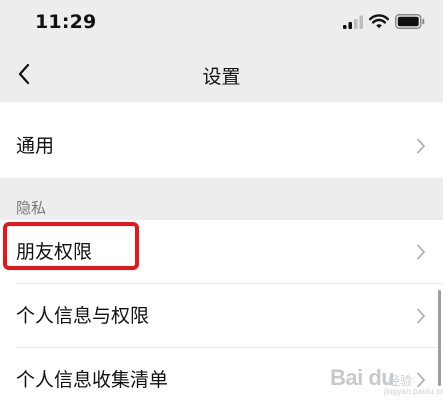  What do you see at coordinates (221, 199) in the screenshot?
I see `section-header-privacy: 隐私` at bounding box center [221, 199].